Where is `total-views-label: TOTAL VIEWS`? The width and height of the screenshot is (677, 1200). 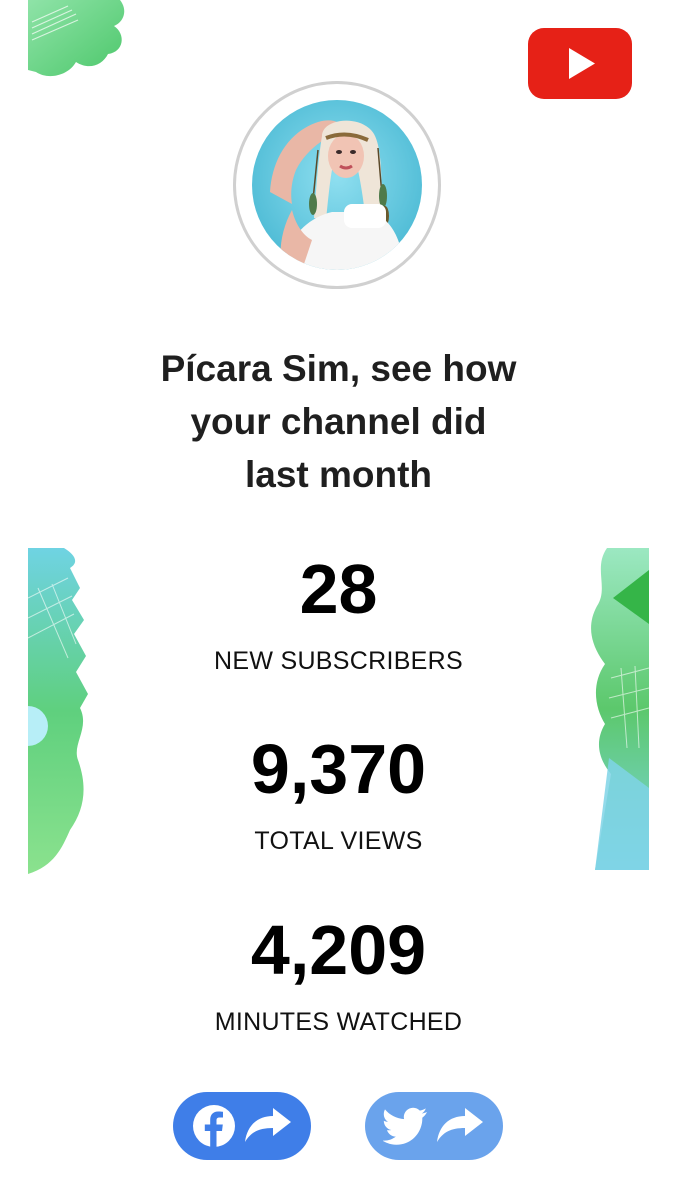 total-views-label: TOTAL VIEWS is located at coordinates (338, 841).